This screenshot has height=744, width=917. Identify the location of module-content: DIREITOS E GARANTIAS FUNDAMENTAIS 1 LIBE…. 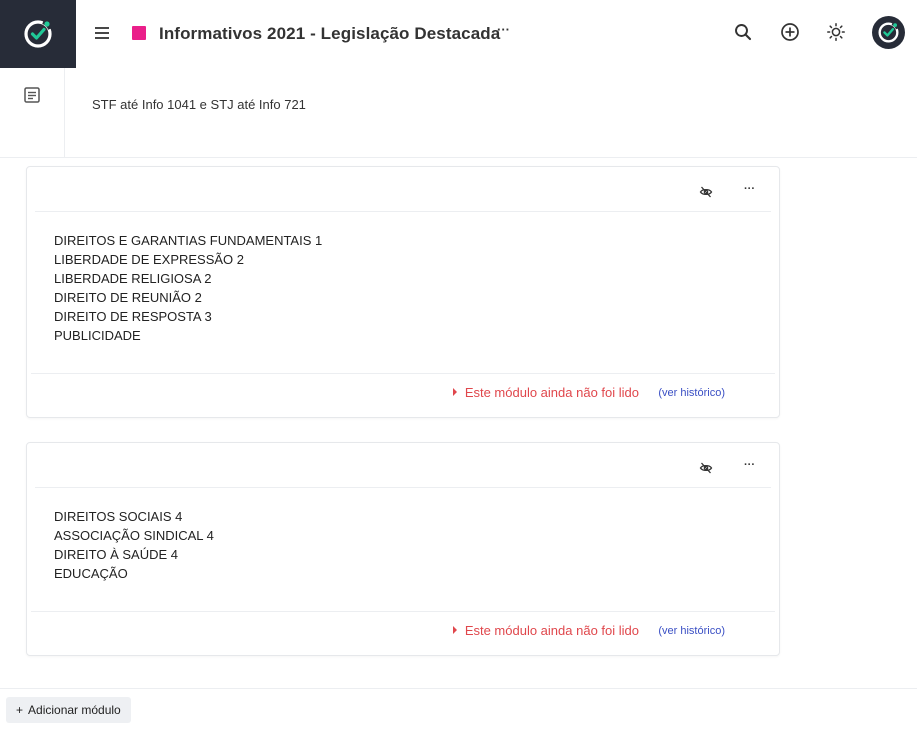
(188, 288).